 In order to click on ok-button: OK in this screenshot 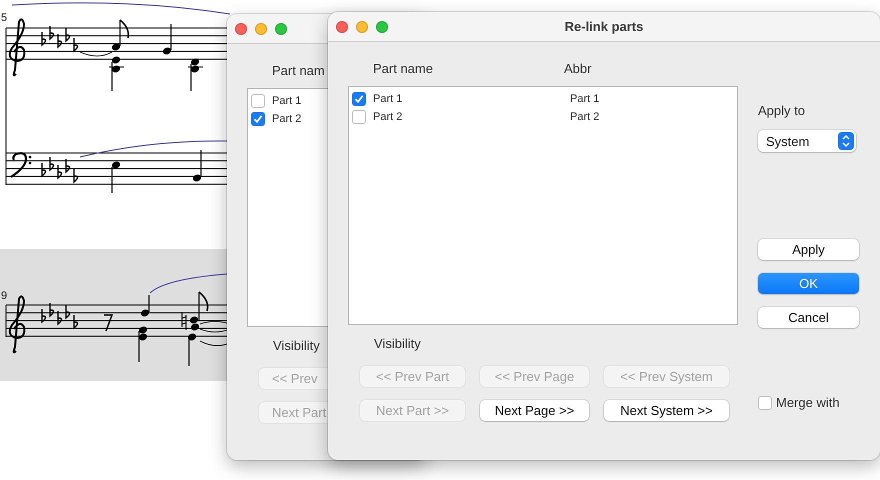, I will do `click(808, 283)`.